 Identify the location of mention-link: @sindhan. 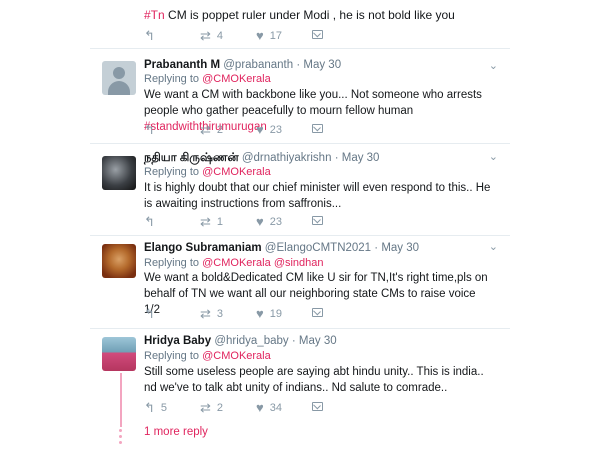
(299, 263).